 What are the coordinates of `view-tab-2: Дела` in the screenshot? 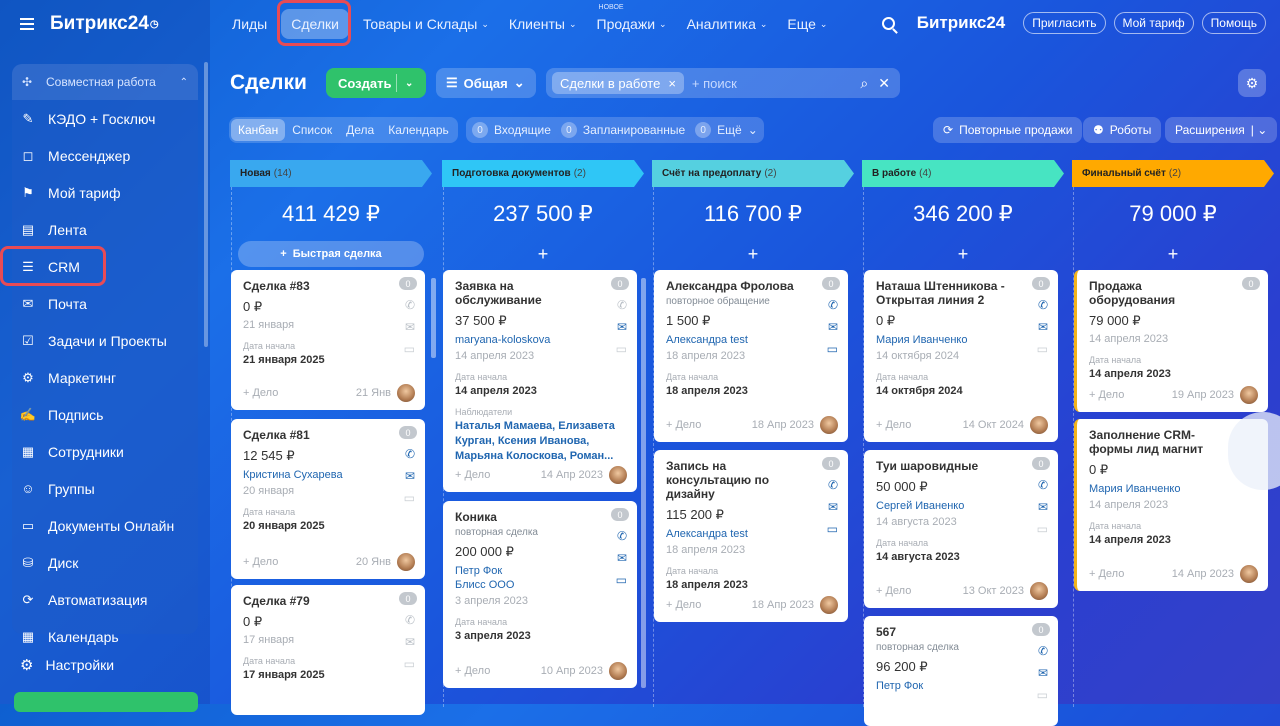 It's located at (360, 130).